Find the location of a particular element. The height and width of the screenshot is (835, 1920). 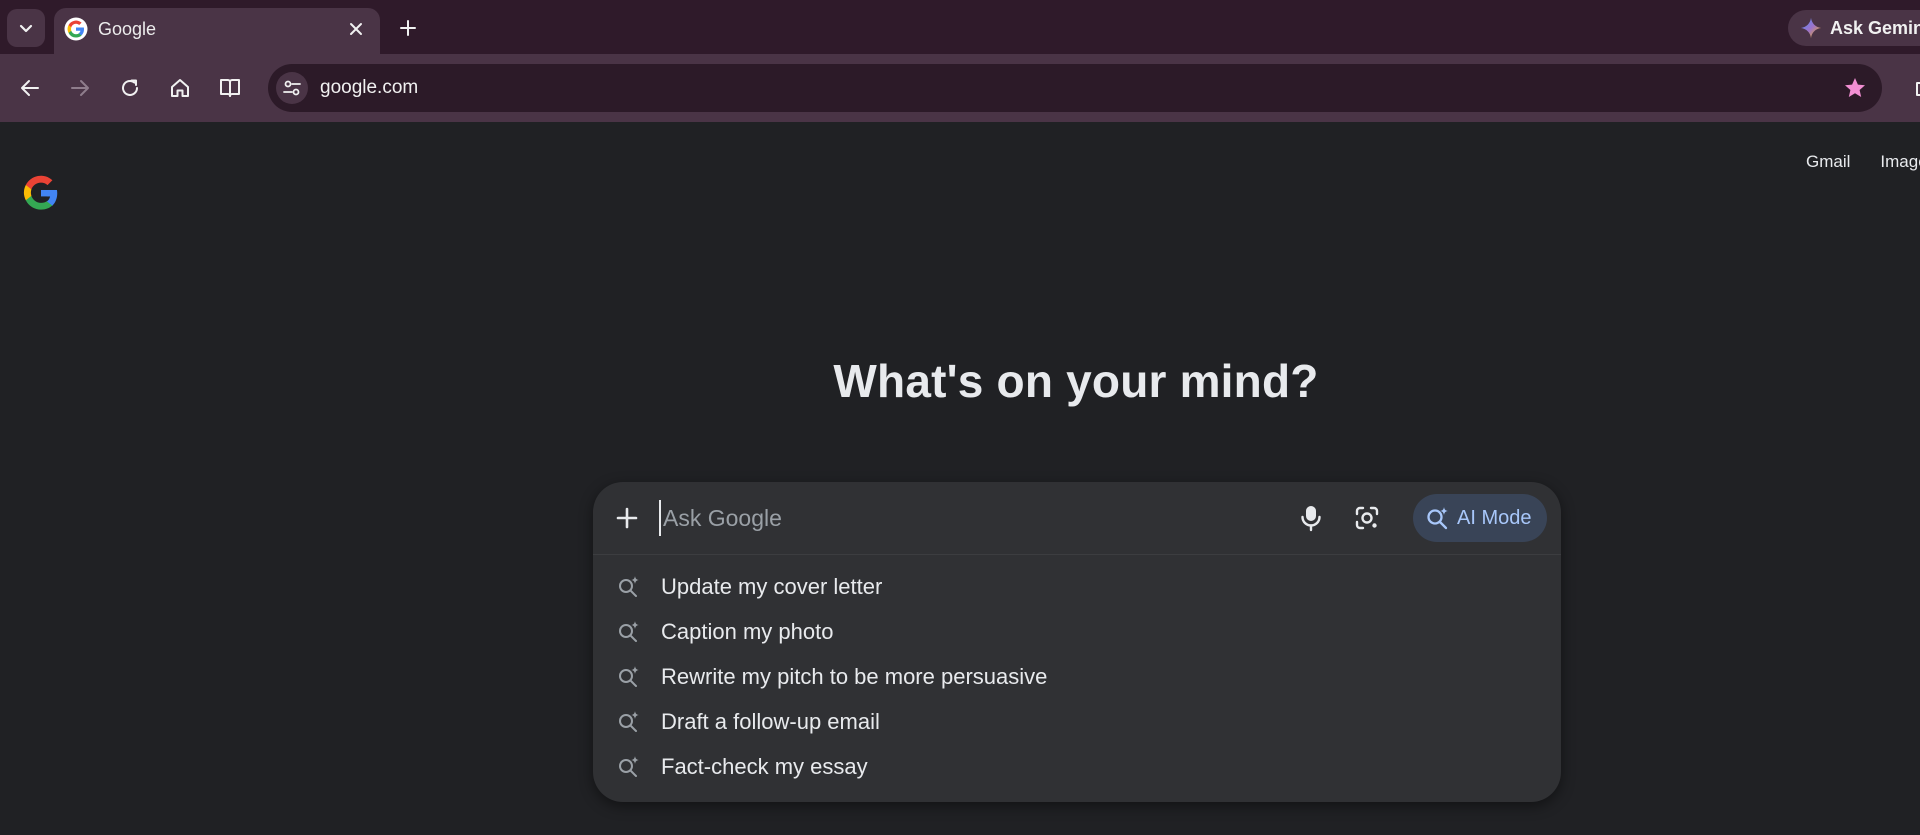

book-icon is located at coordinates (230, 88).